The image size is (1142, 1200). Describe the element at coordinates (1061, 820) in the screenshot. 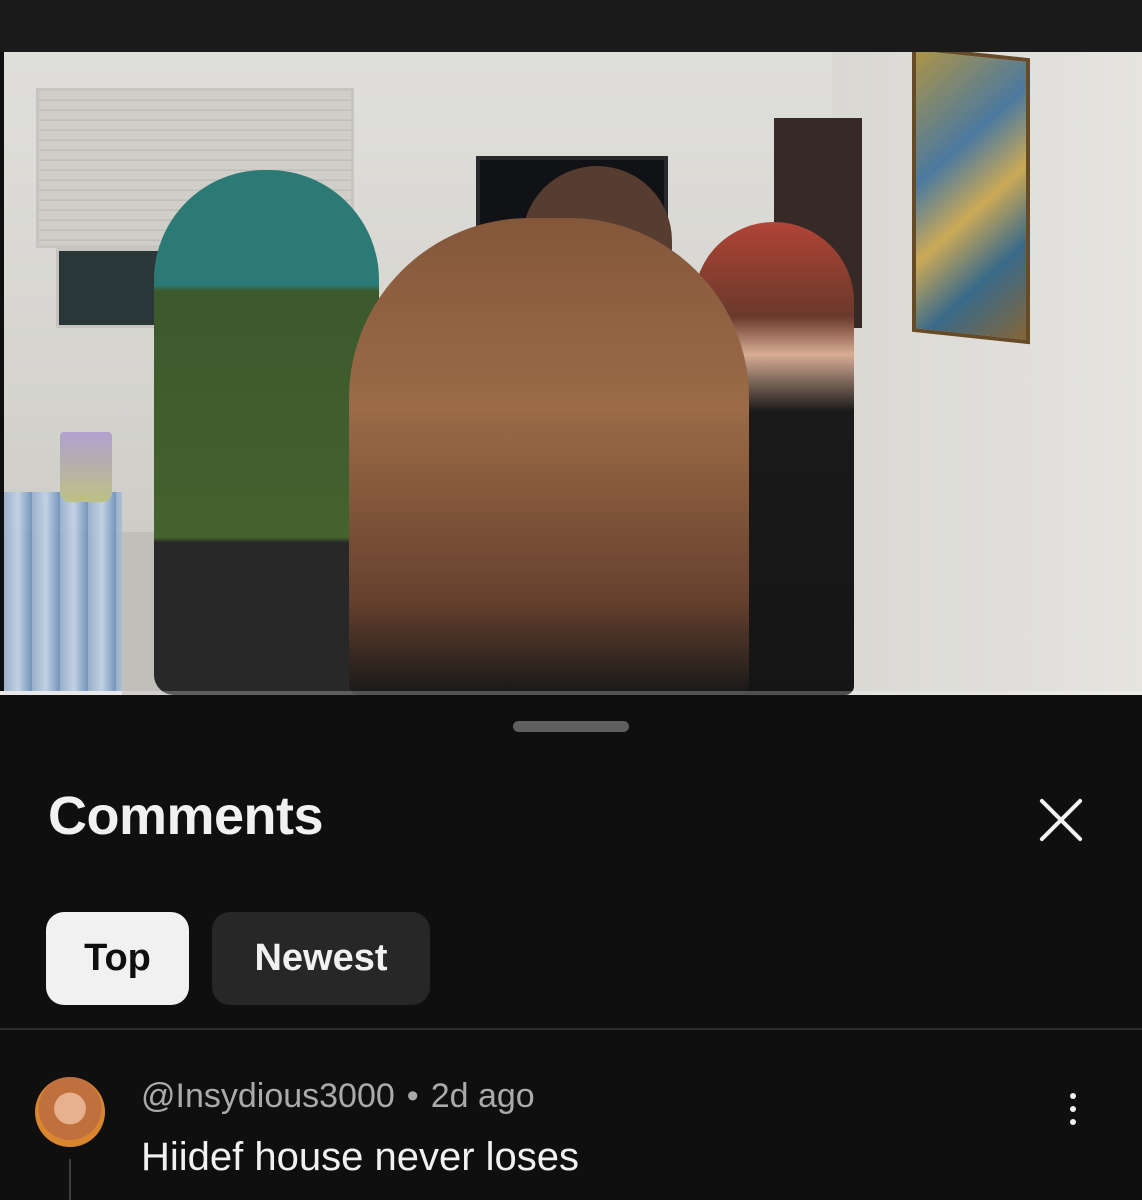

I see `close-icon` at that location.